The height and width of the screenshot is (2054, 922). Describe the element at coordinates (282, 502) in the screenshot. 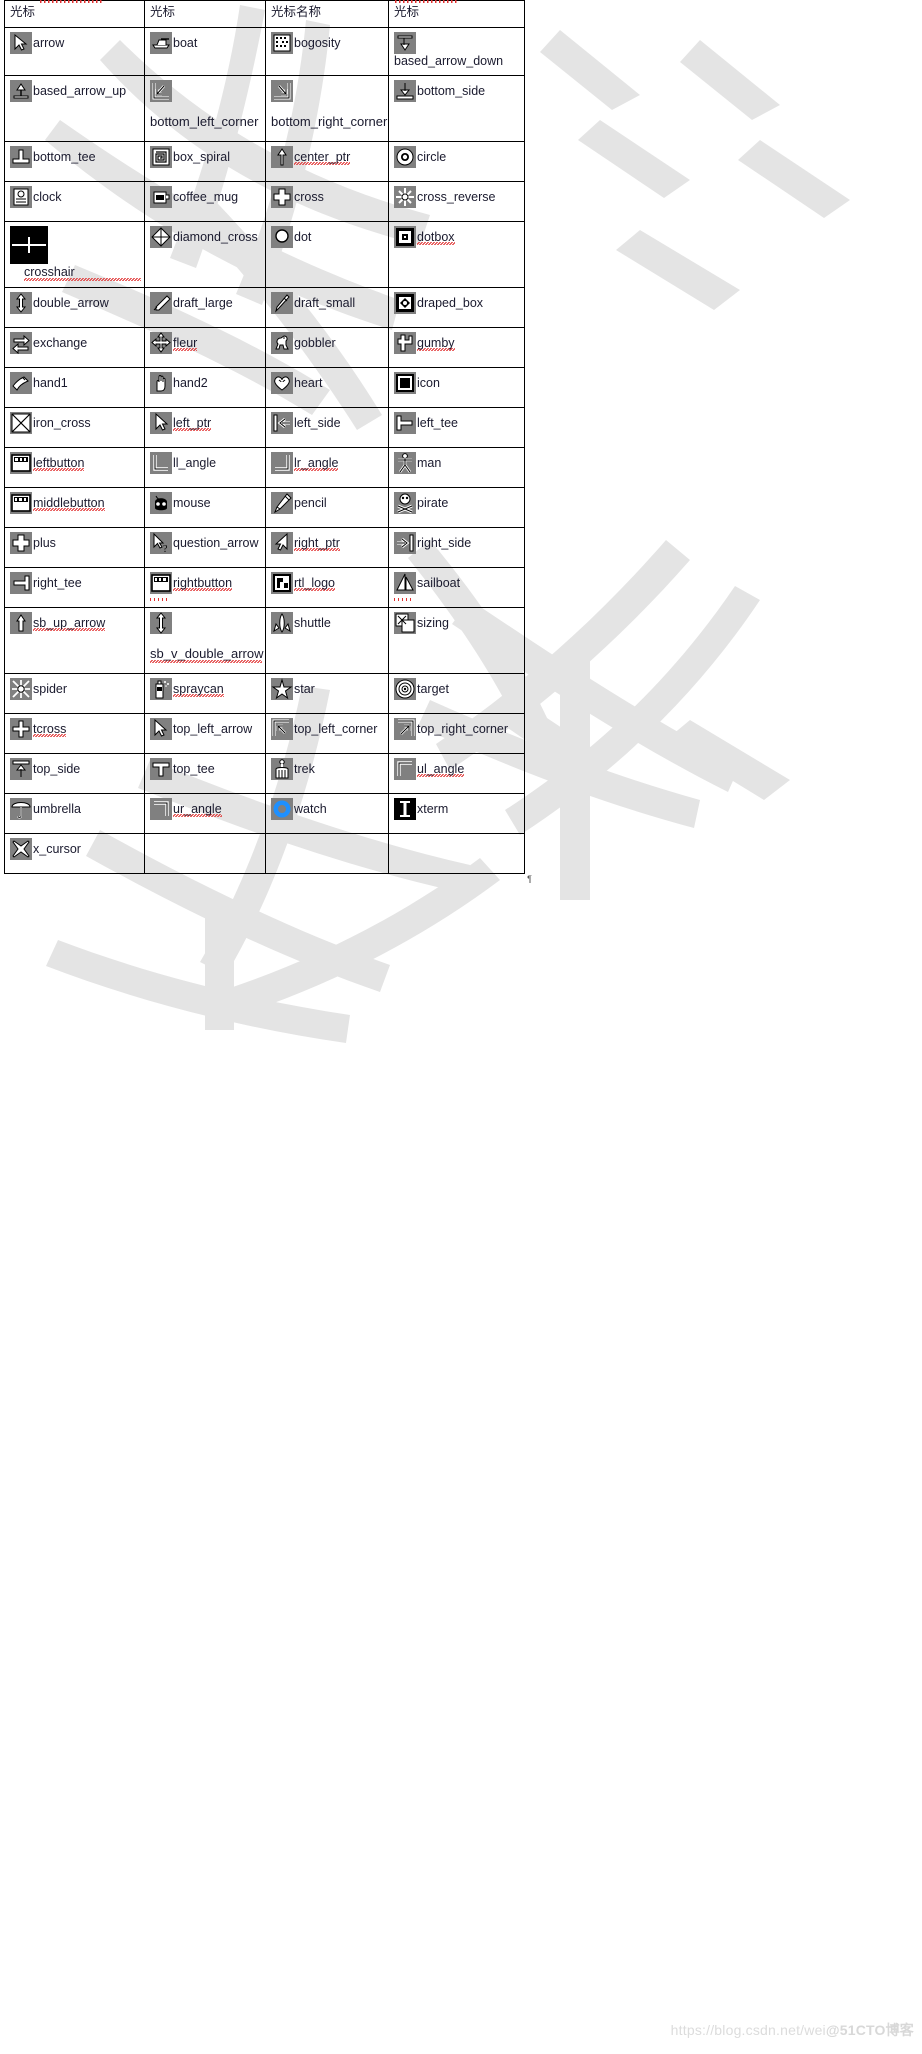

I see `pencil-icon` at that location.